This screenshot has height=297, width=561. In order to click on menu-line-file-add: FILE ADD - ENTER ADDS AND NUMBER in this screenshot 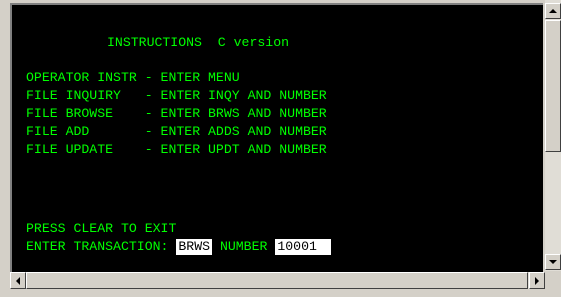, I will do `click(176, 131)`.